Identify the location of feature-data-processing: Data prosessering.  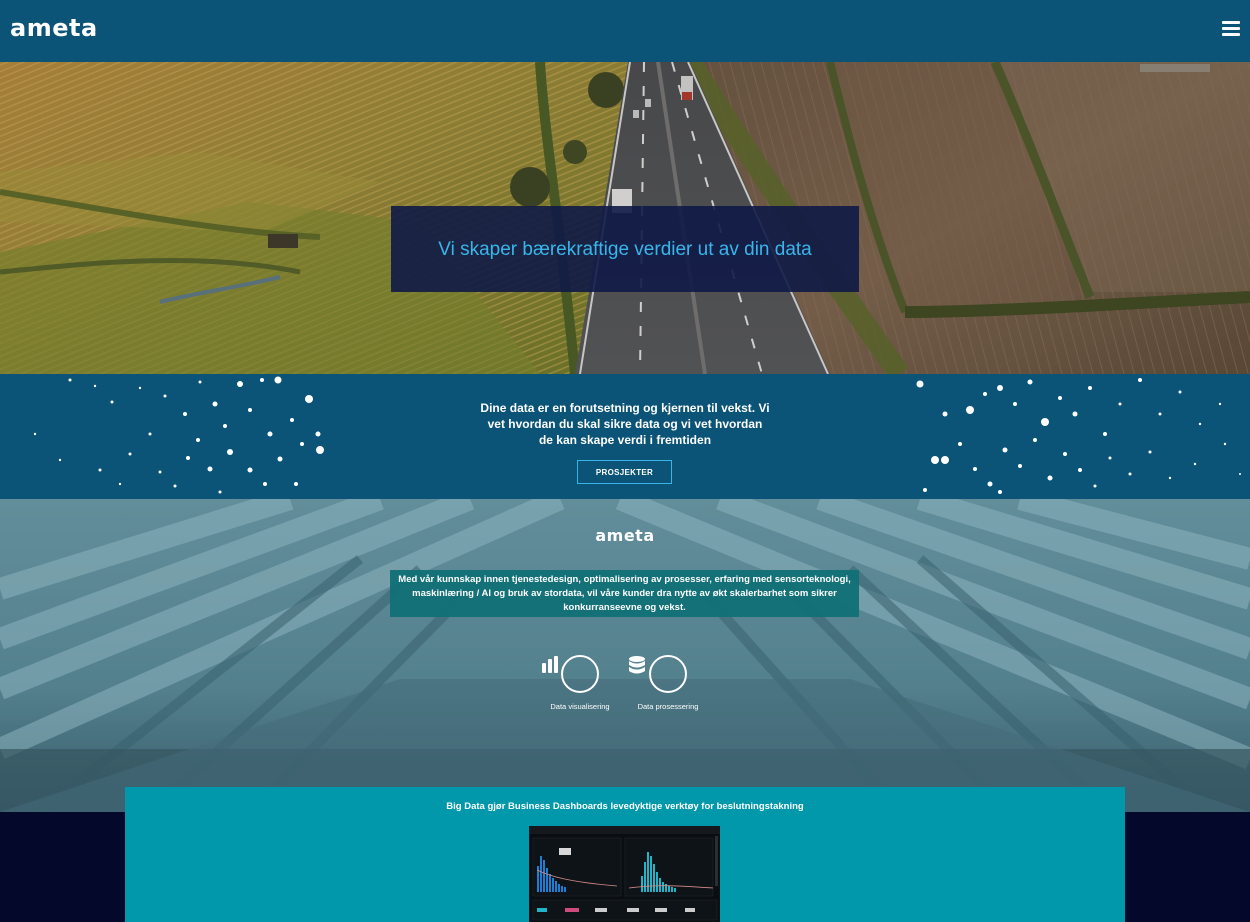
(668, 683).